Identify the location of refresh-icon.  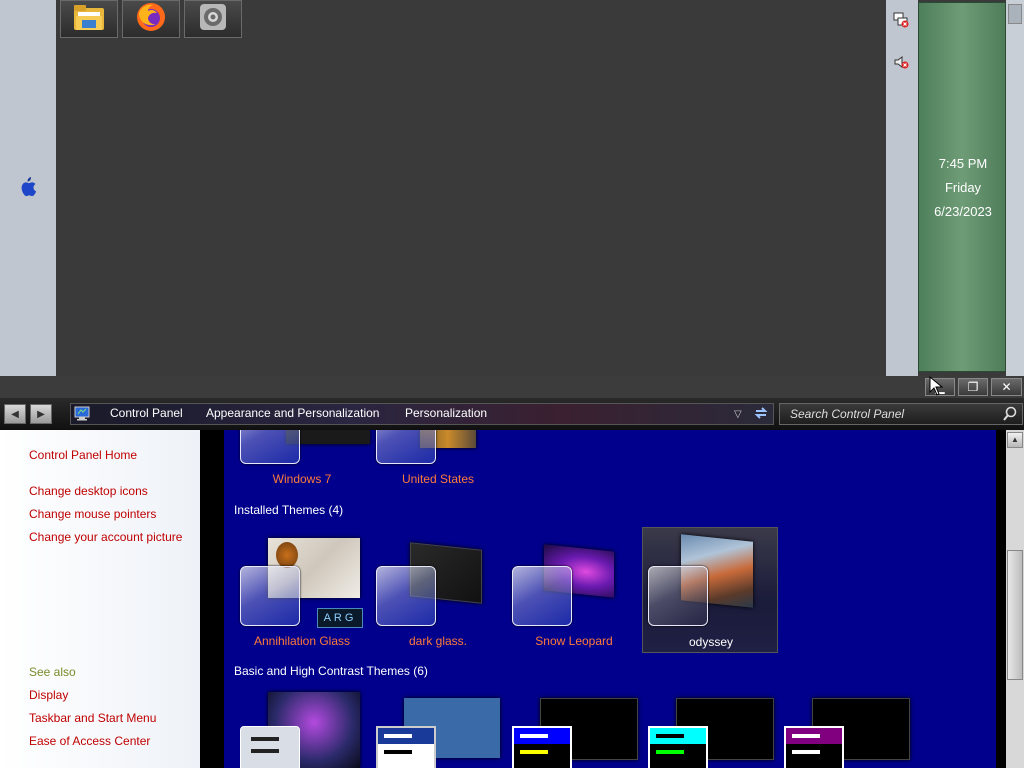
(761, 413).